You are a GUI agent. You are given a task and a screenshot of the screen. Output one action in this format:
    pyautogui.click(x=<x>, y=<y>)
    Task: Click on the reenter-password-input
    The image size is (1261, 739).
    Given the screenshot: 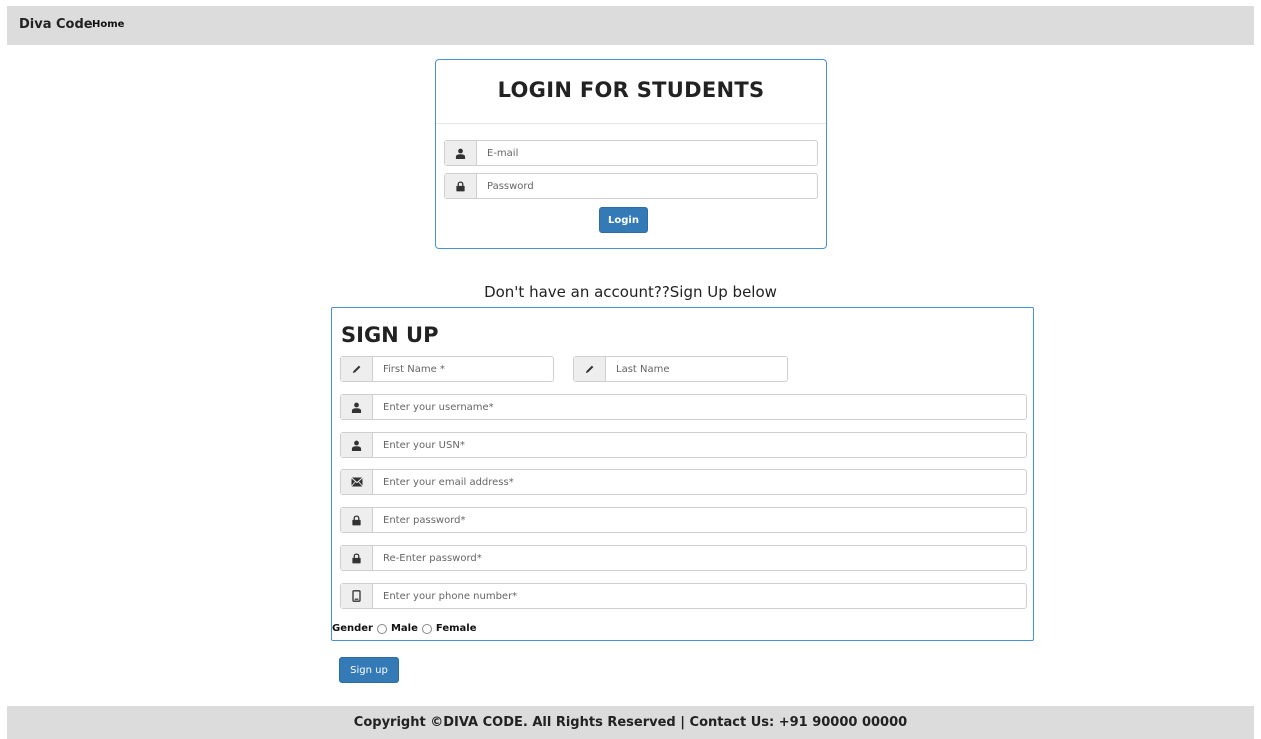 What is the action you would take?
    pyautogui.click(x=699, y=558)
    